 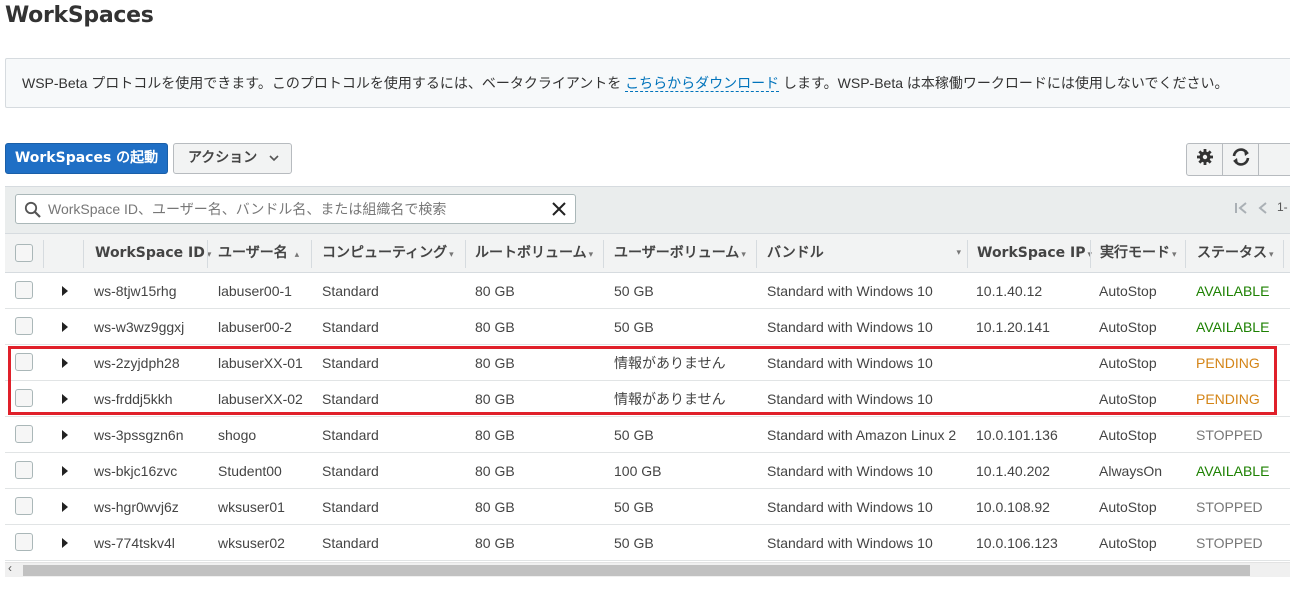 I want to click on cell-ip: 10.0.101.136, so click(x=1017, y=435).